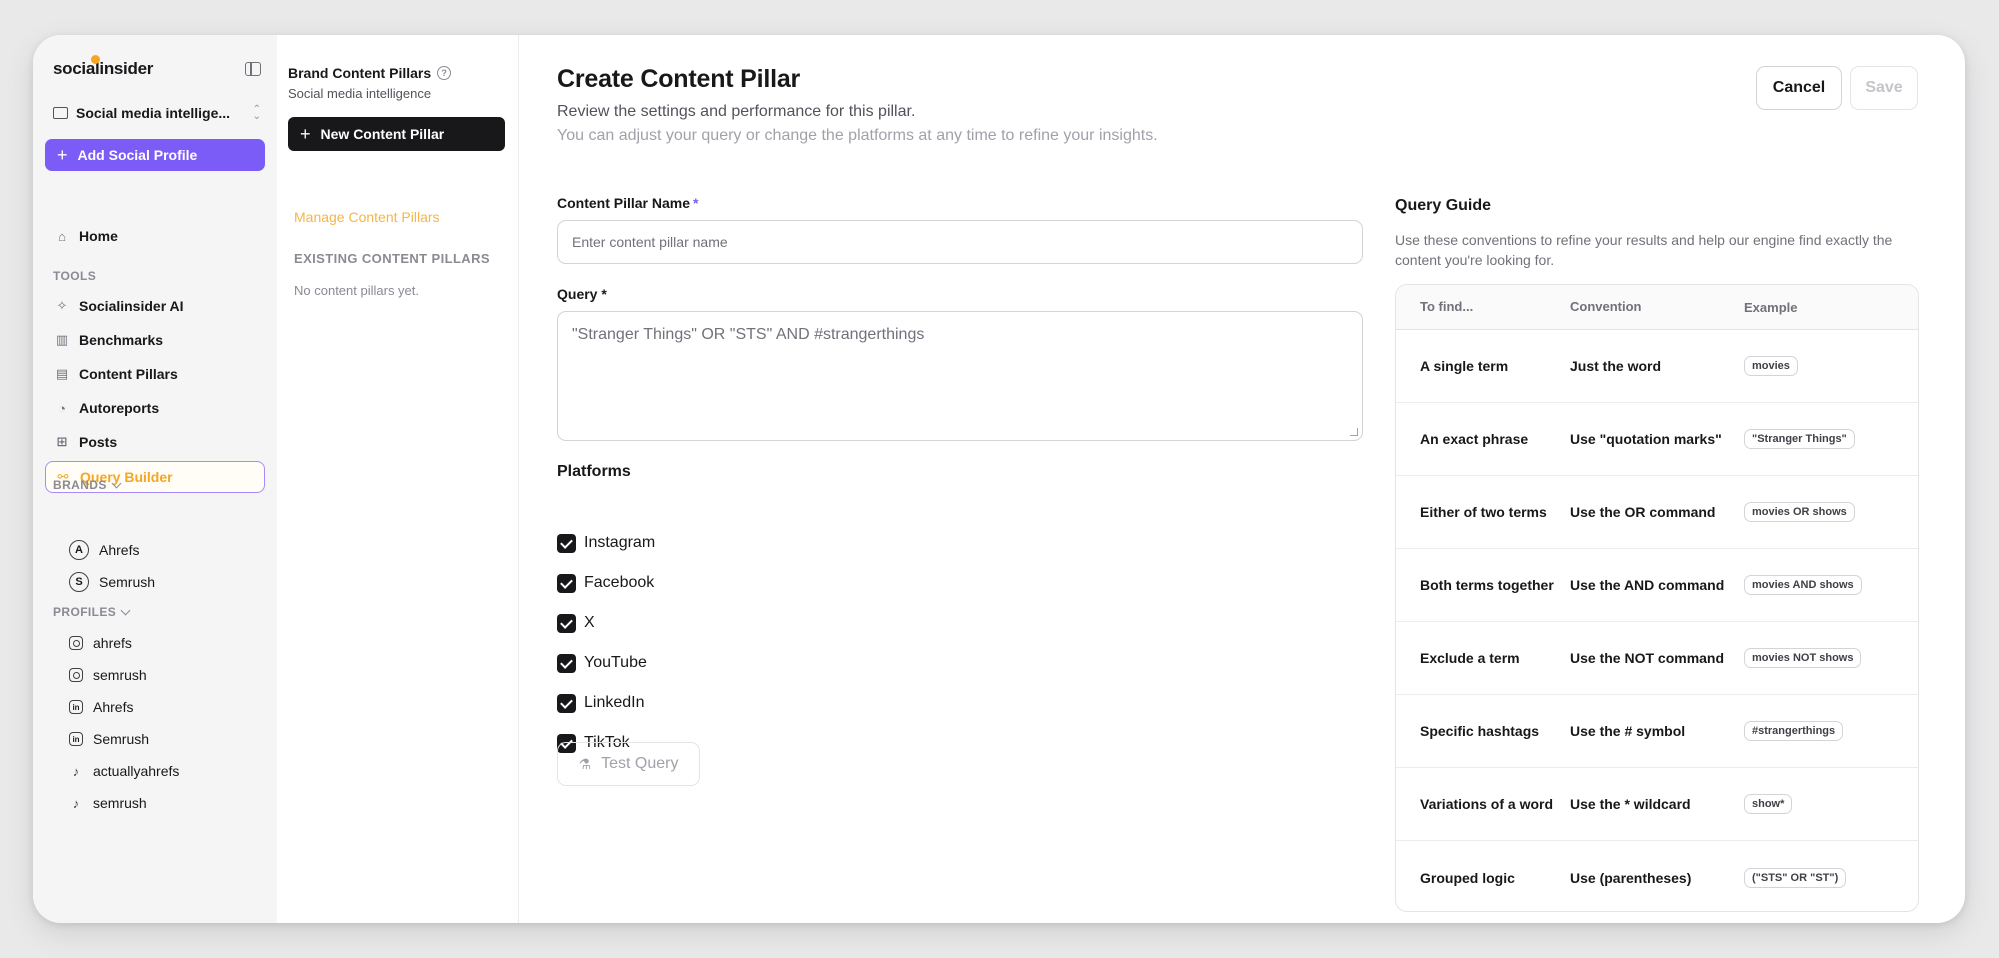  I want to click on cell-find: Exclude a term, so click(1470, 658).